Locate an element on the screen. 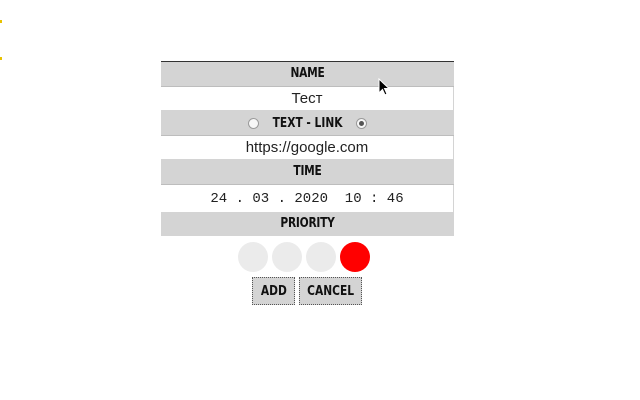 The width and height of the screenshot is (640, 400). priority-label: PRIORITY is located at coordinates (307, 224).